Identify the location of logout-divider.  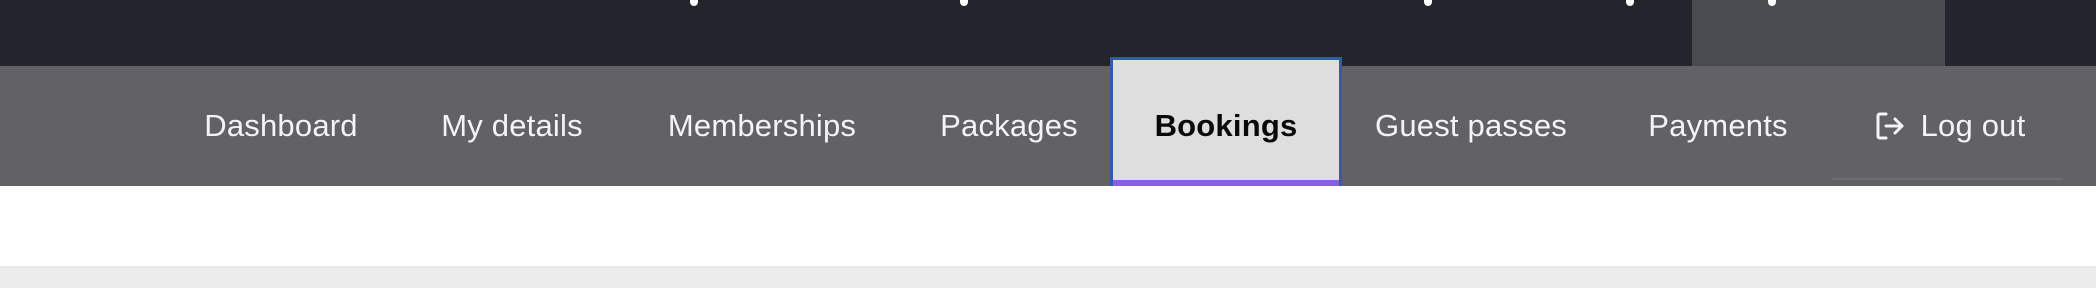
(1947, 179).